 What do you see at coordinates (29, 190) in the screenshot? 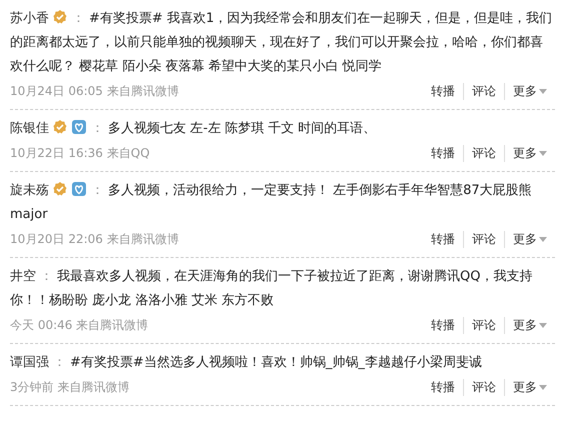
I see `author-link: 旋未殇` at bounding box center [29, 190].